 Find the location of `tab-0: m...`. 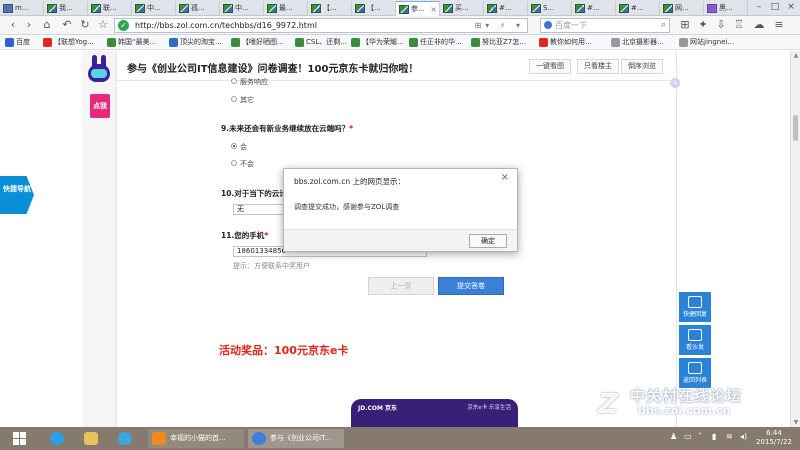

tab-0: m... is located at coordinates (22, 8).